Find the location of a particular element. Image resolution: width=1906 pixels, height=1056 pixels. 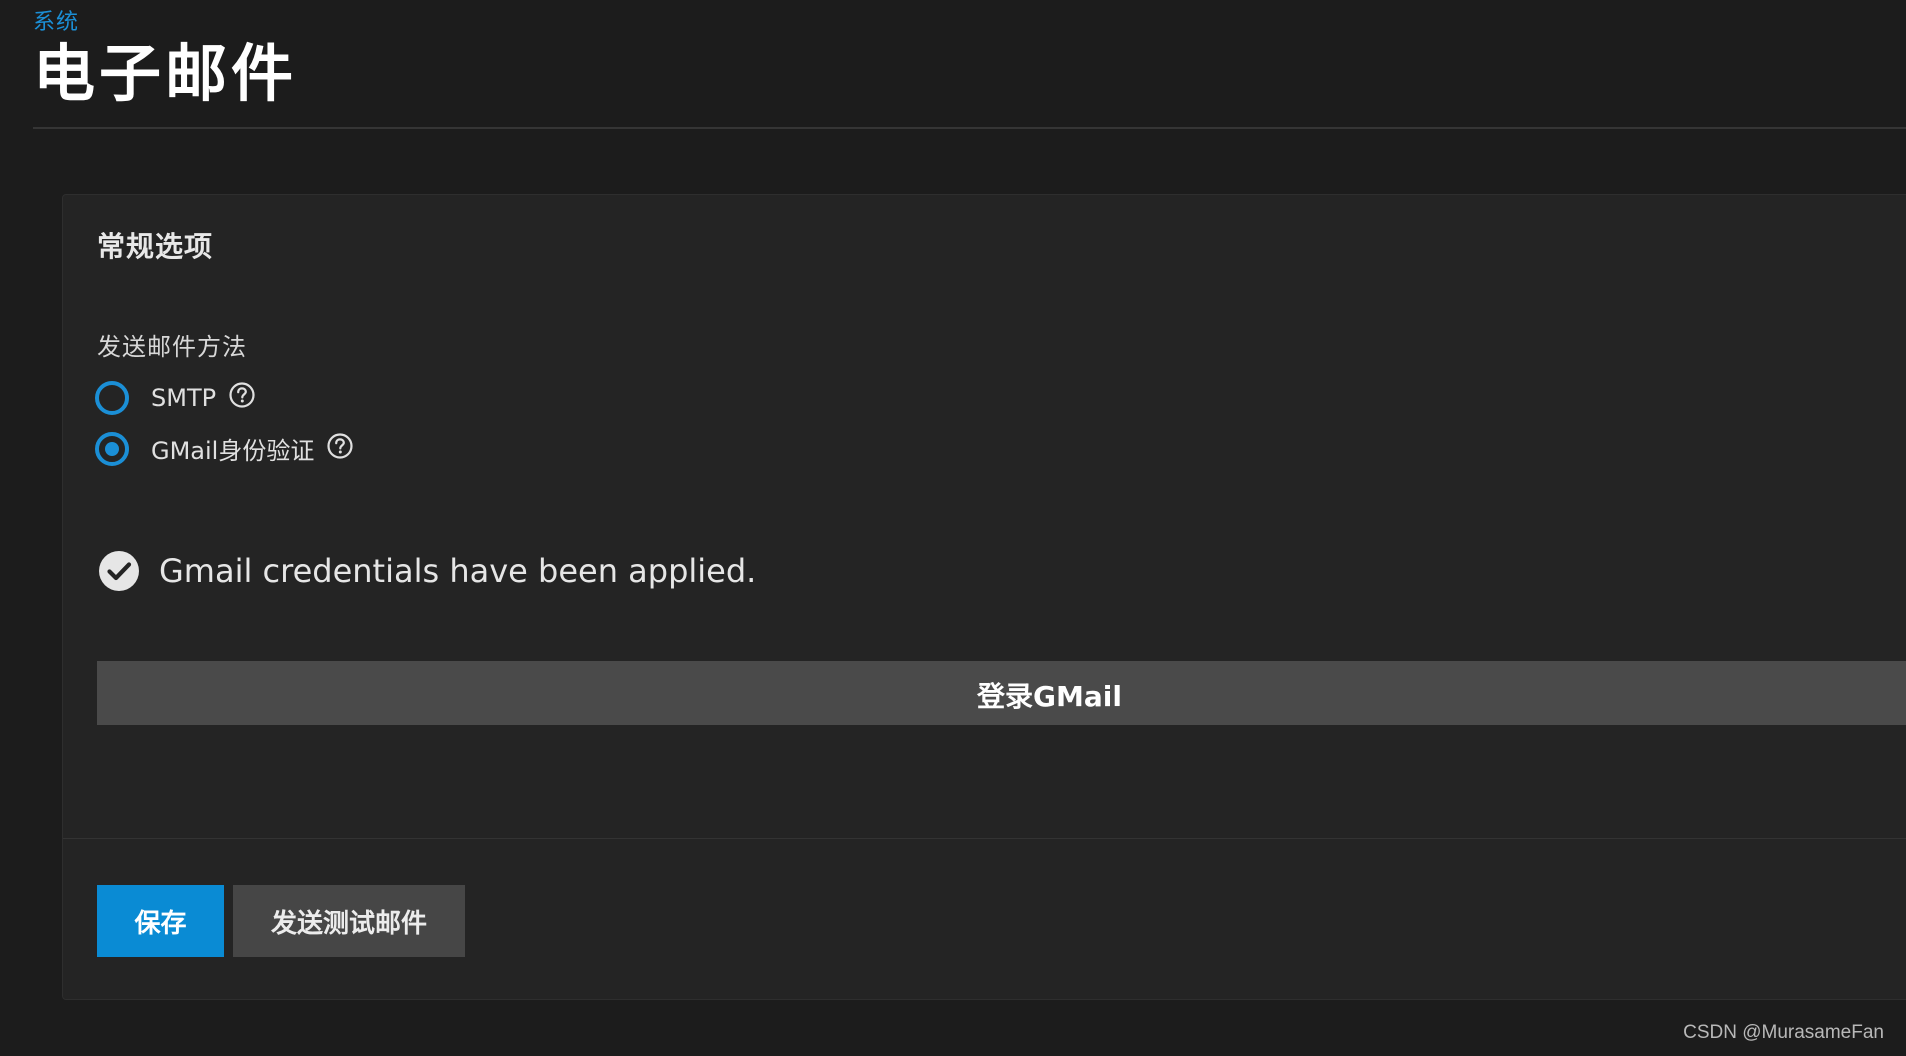

radio-selected-dot is located at coordinates (112, 448).